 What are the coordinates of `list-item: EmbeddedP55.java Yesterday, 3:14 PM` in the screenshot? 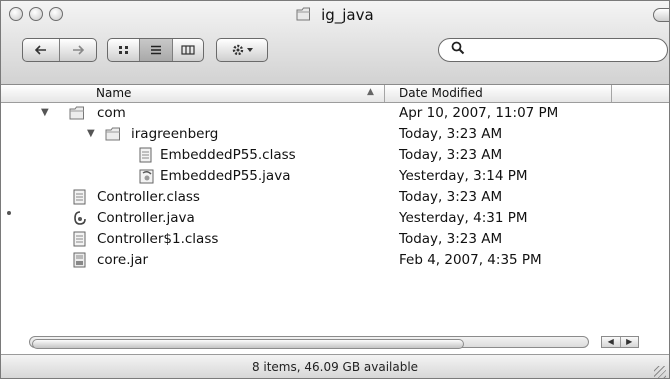 It's located at (335, 176).